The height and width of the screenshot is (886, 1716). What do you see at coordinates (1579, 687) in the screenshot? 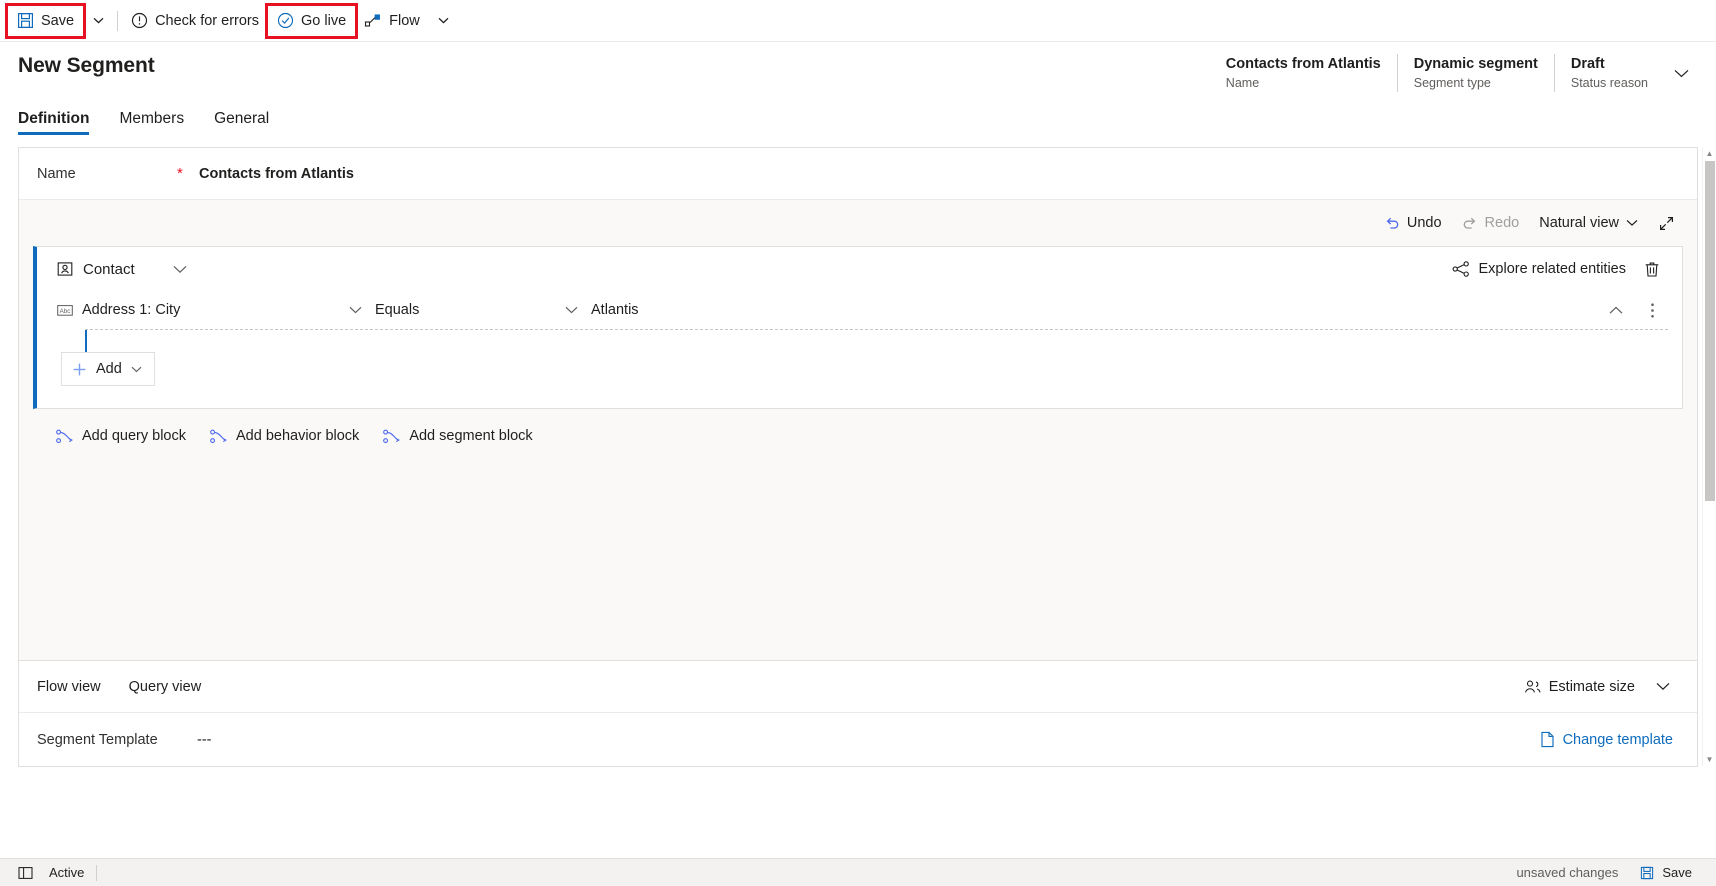
I see `estimate-size-button: Estimate size` at bounding box center [1579, 687].